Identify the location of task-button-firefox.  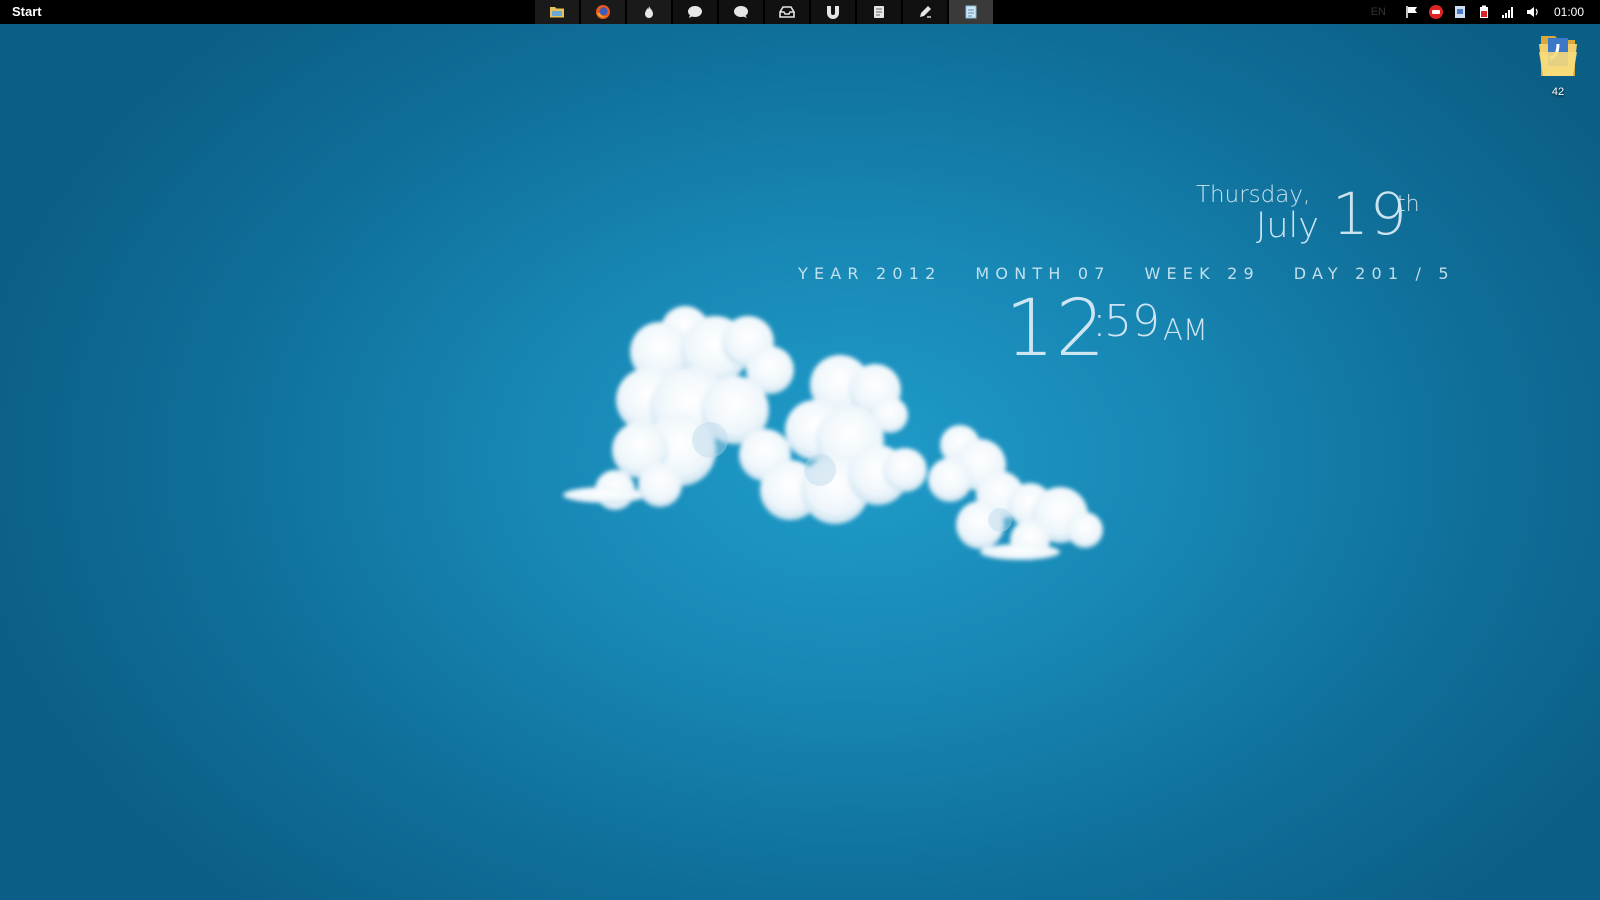
(603, 12).